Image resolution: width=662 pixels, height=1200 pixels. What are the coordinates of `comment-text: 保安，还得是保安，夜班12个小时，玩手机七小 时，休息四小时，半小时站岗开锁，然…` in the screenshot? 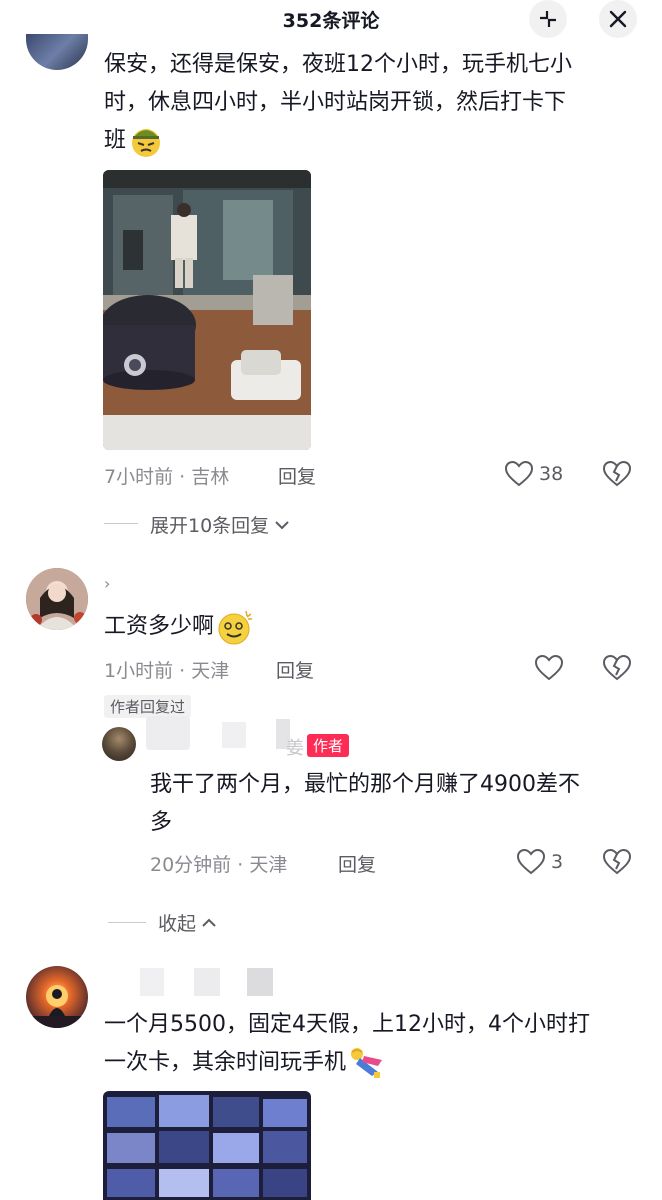 It's located at (369, 103).